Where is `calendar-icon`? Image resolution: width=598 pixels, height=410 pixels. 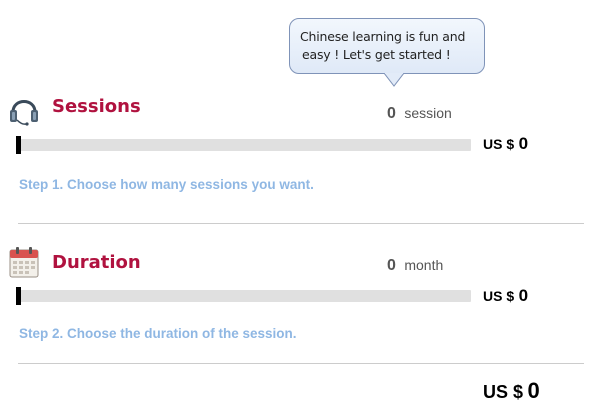
calendar-icon is located at coordinates (24, 262).